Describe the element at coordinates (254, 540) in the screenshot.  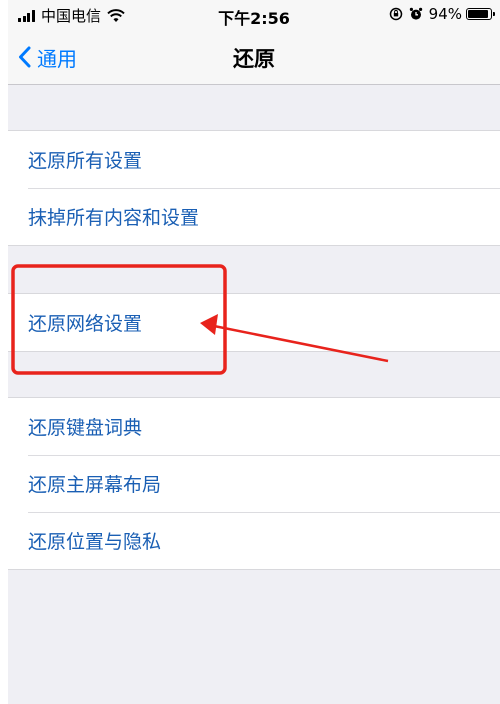
I see `reset-location-privacy-cell: 还原位置与隐私` at that location.